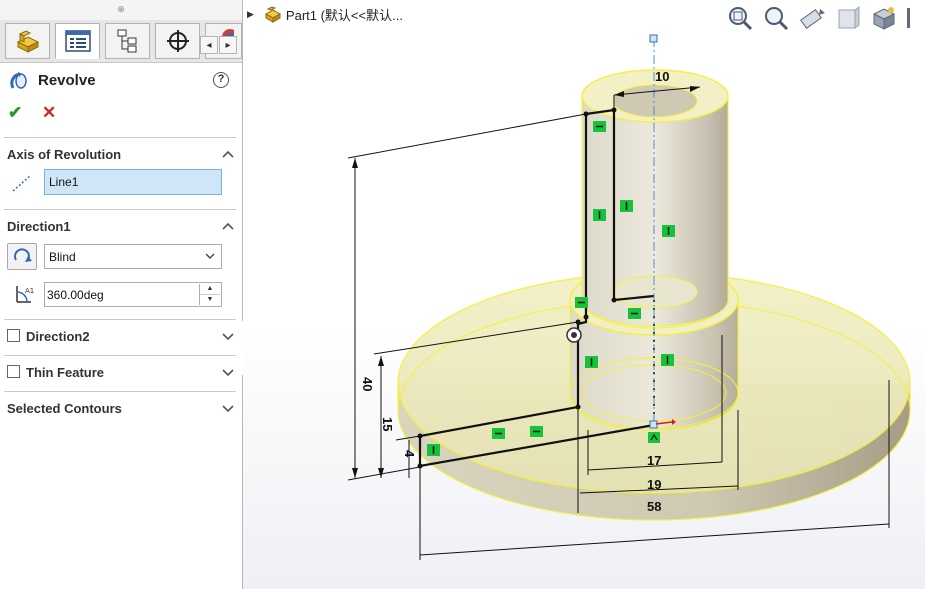 This screenshot has height=594, width=925. I want to click on direction2-title: Direction2, so click(58, 336).